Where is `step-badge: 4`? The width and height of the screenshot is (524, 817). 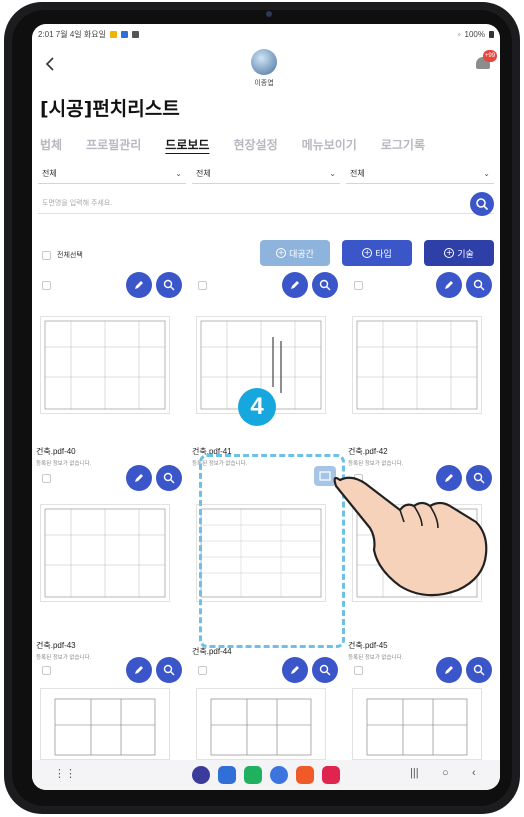
step-badge: 4 is located at coordinates (257, 407).